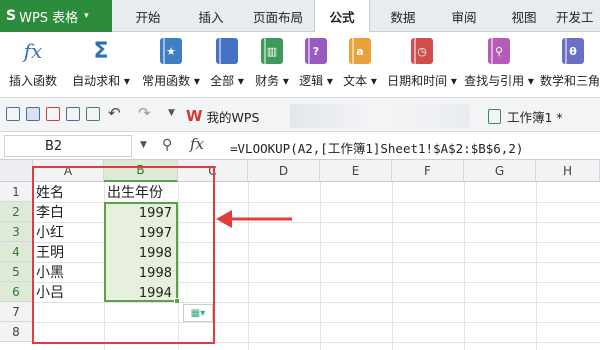  Describe the element at coordinates (197, 144) in the screenshot. I see `insert-function-fx-icon: fx` at that location.